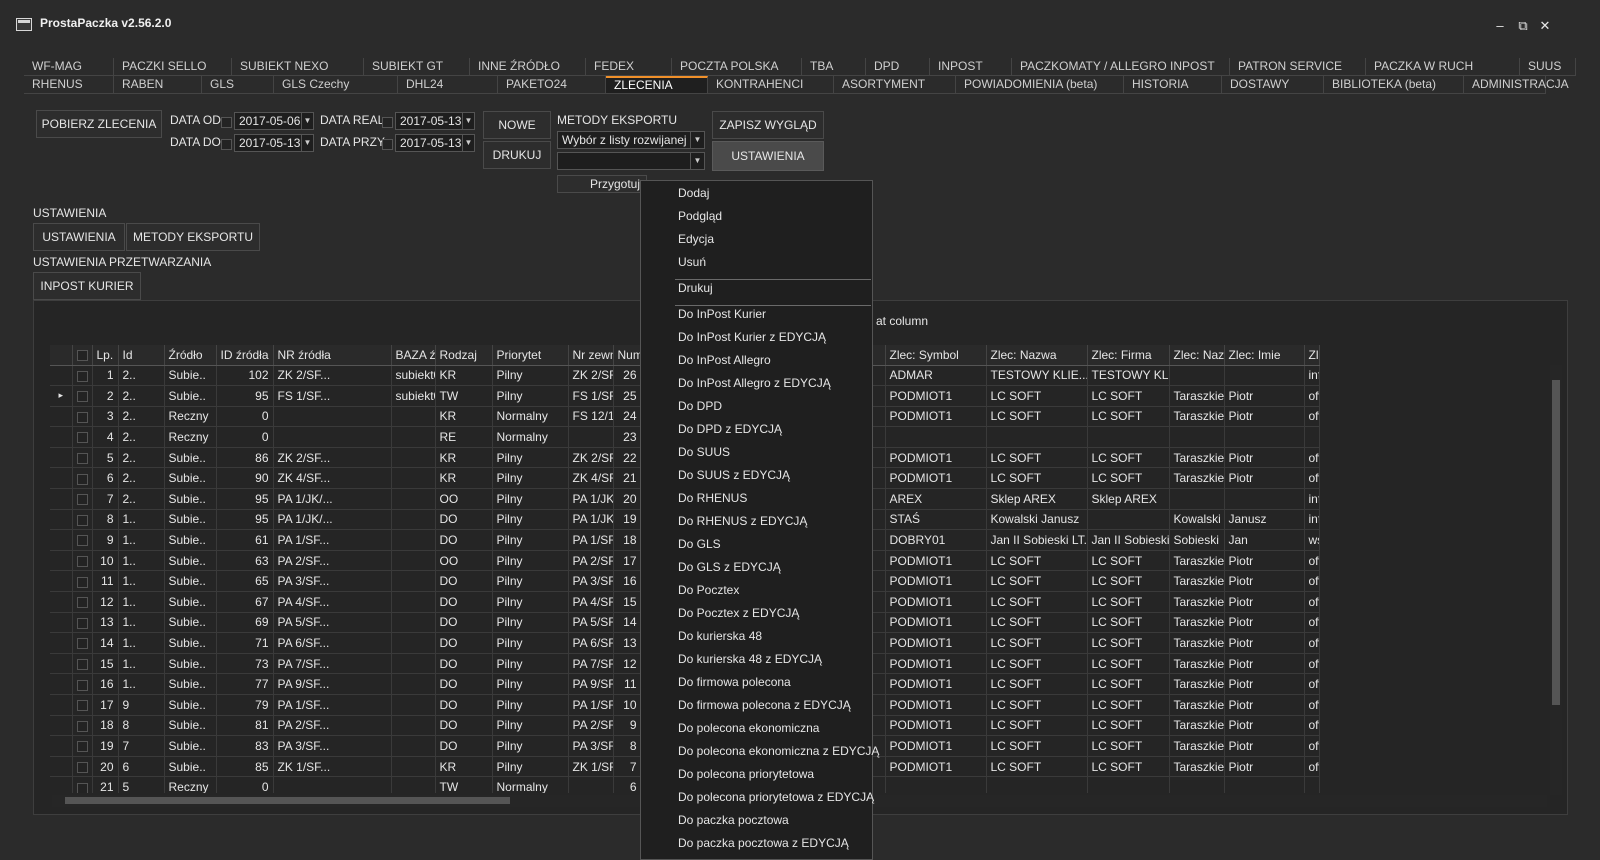 The image size is (1600, 860). I want to click on menu-item-do-firmowa-polecona: Do firmowa polecona, so click(734, 682).